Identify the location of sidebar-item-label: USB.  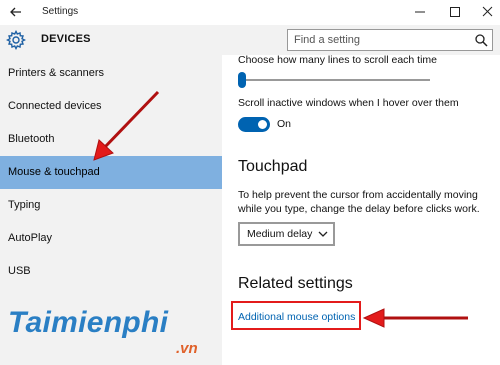
(19, 271).